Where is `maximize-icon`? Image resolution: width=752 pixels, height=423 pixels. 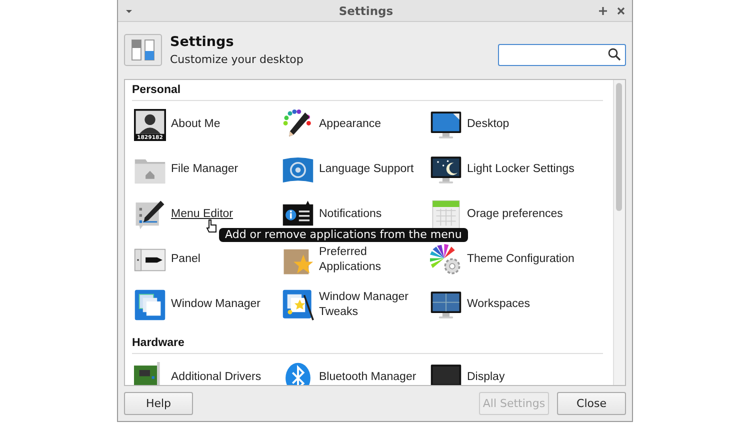
maximize-icon is located at coordinates (603, 11).